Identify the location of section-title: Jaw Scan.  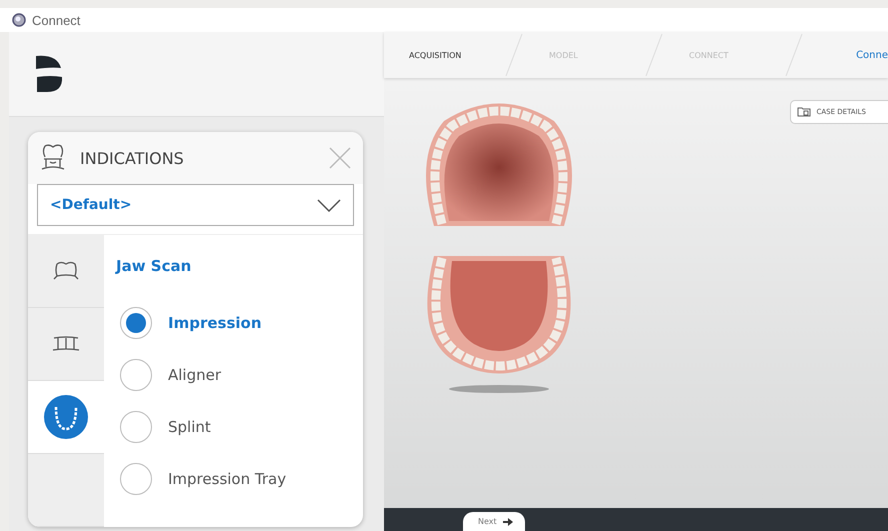
(154, 266).